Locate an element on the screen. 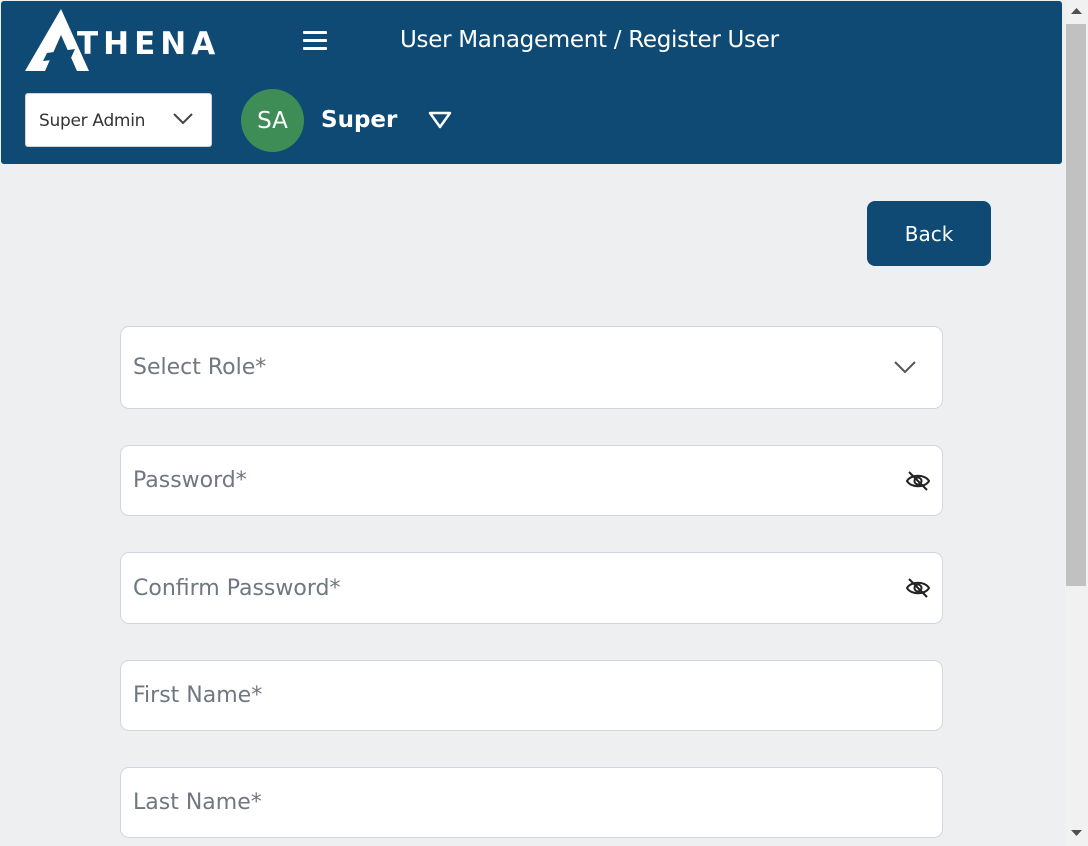 Image resolution: width=1088 pixels, height=846 pixels. first-name-input is located at coordinates (531, 695).